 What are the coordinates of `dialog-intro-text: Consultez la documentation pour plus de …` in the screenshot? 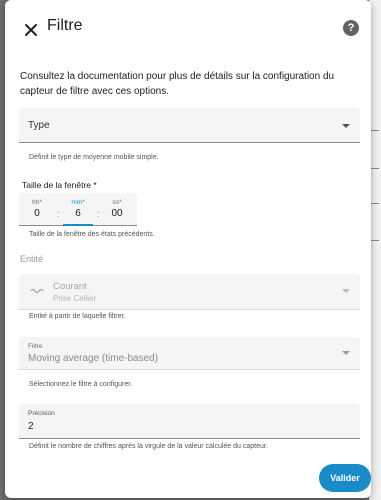 It's located at (177, 84).